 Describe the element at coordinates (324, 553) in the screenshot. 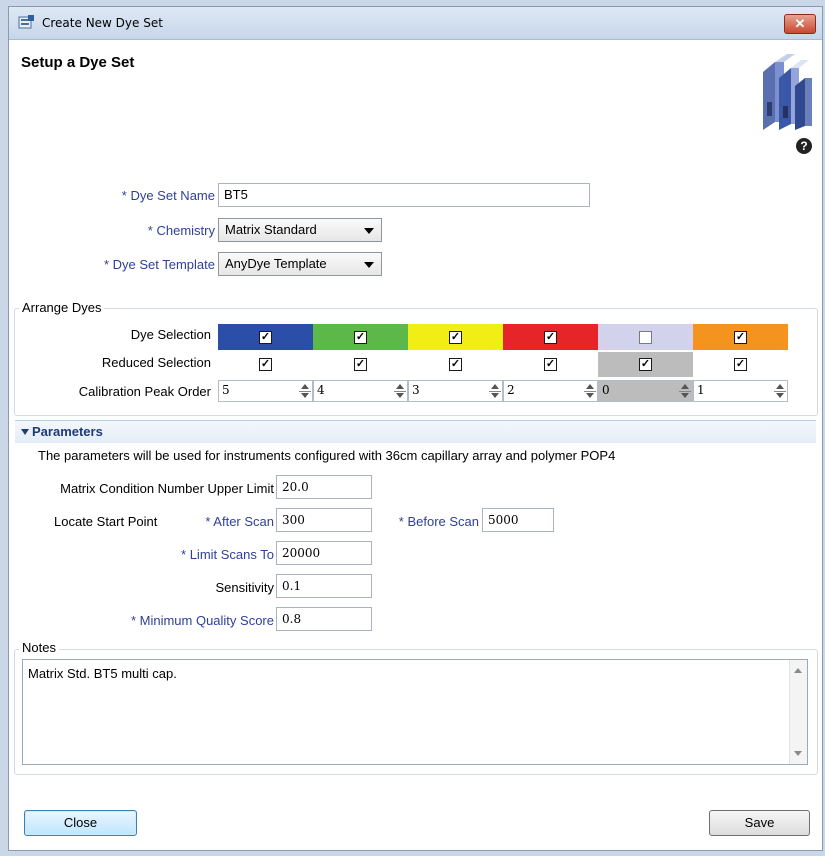

I see `limit-scans-input: 20000` at that location.